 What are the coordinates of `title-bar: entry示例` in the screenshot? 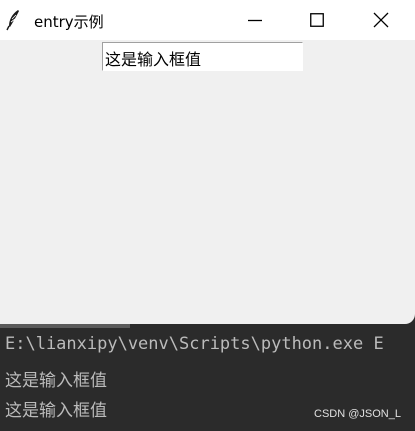 It's located at (207, 20).